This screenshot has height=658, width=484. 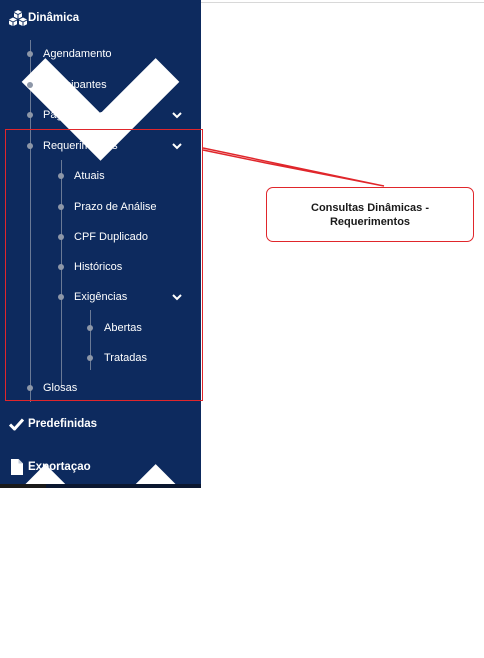 I want to click on menu-participantes: Participantes, so click(x=100, y=85).